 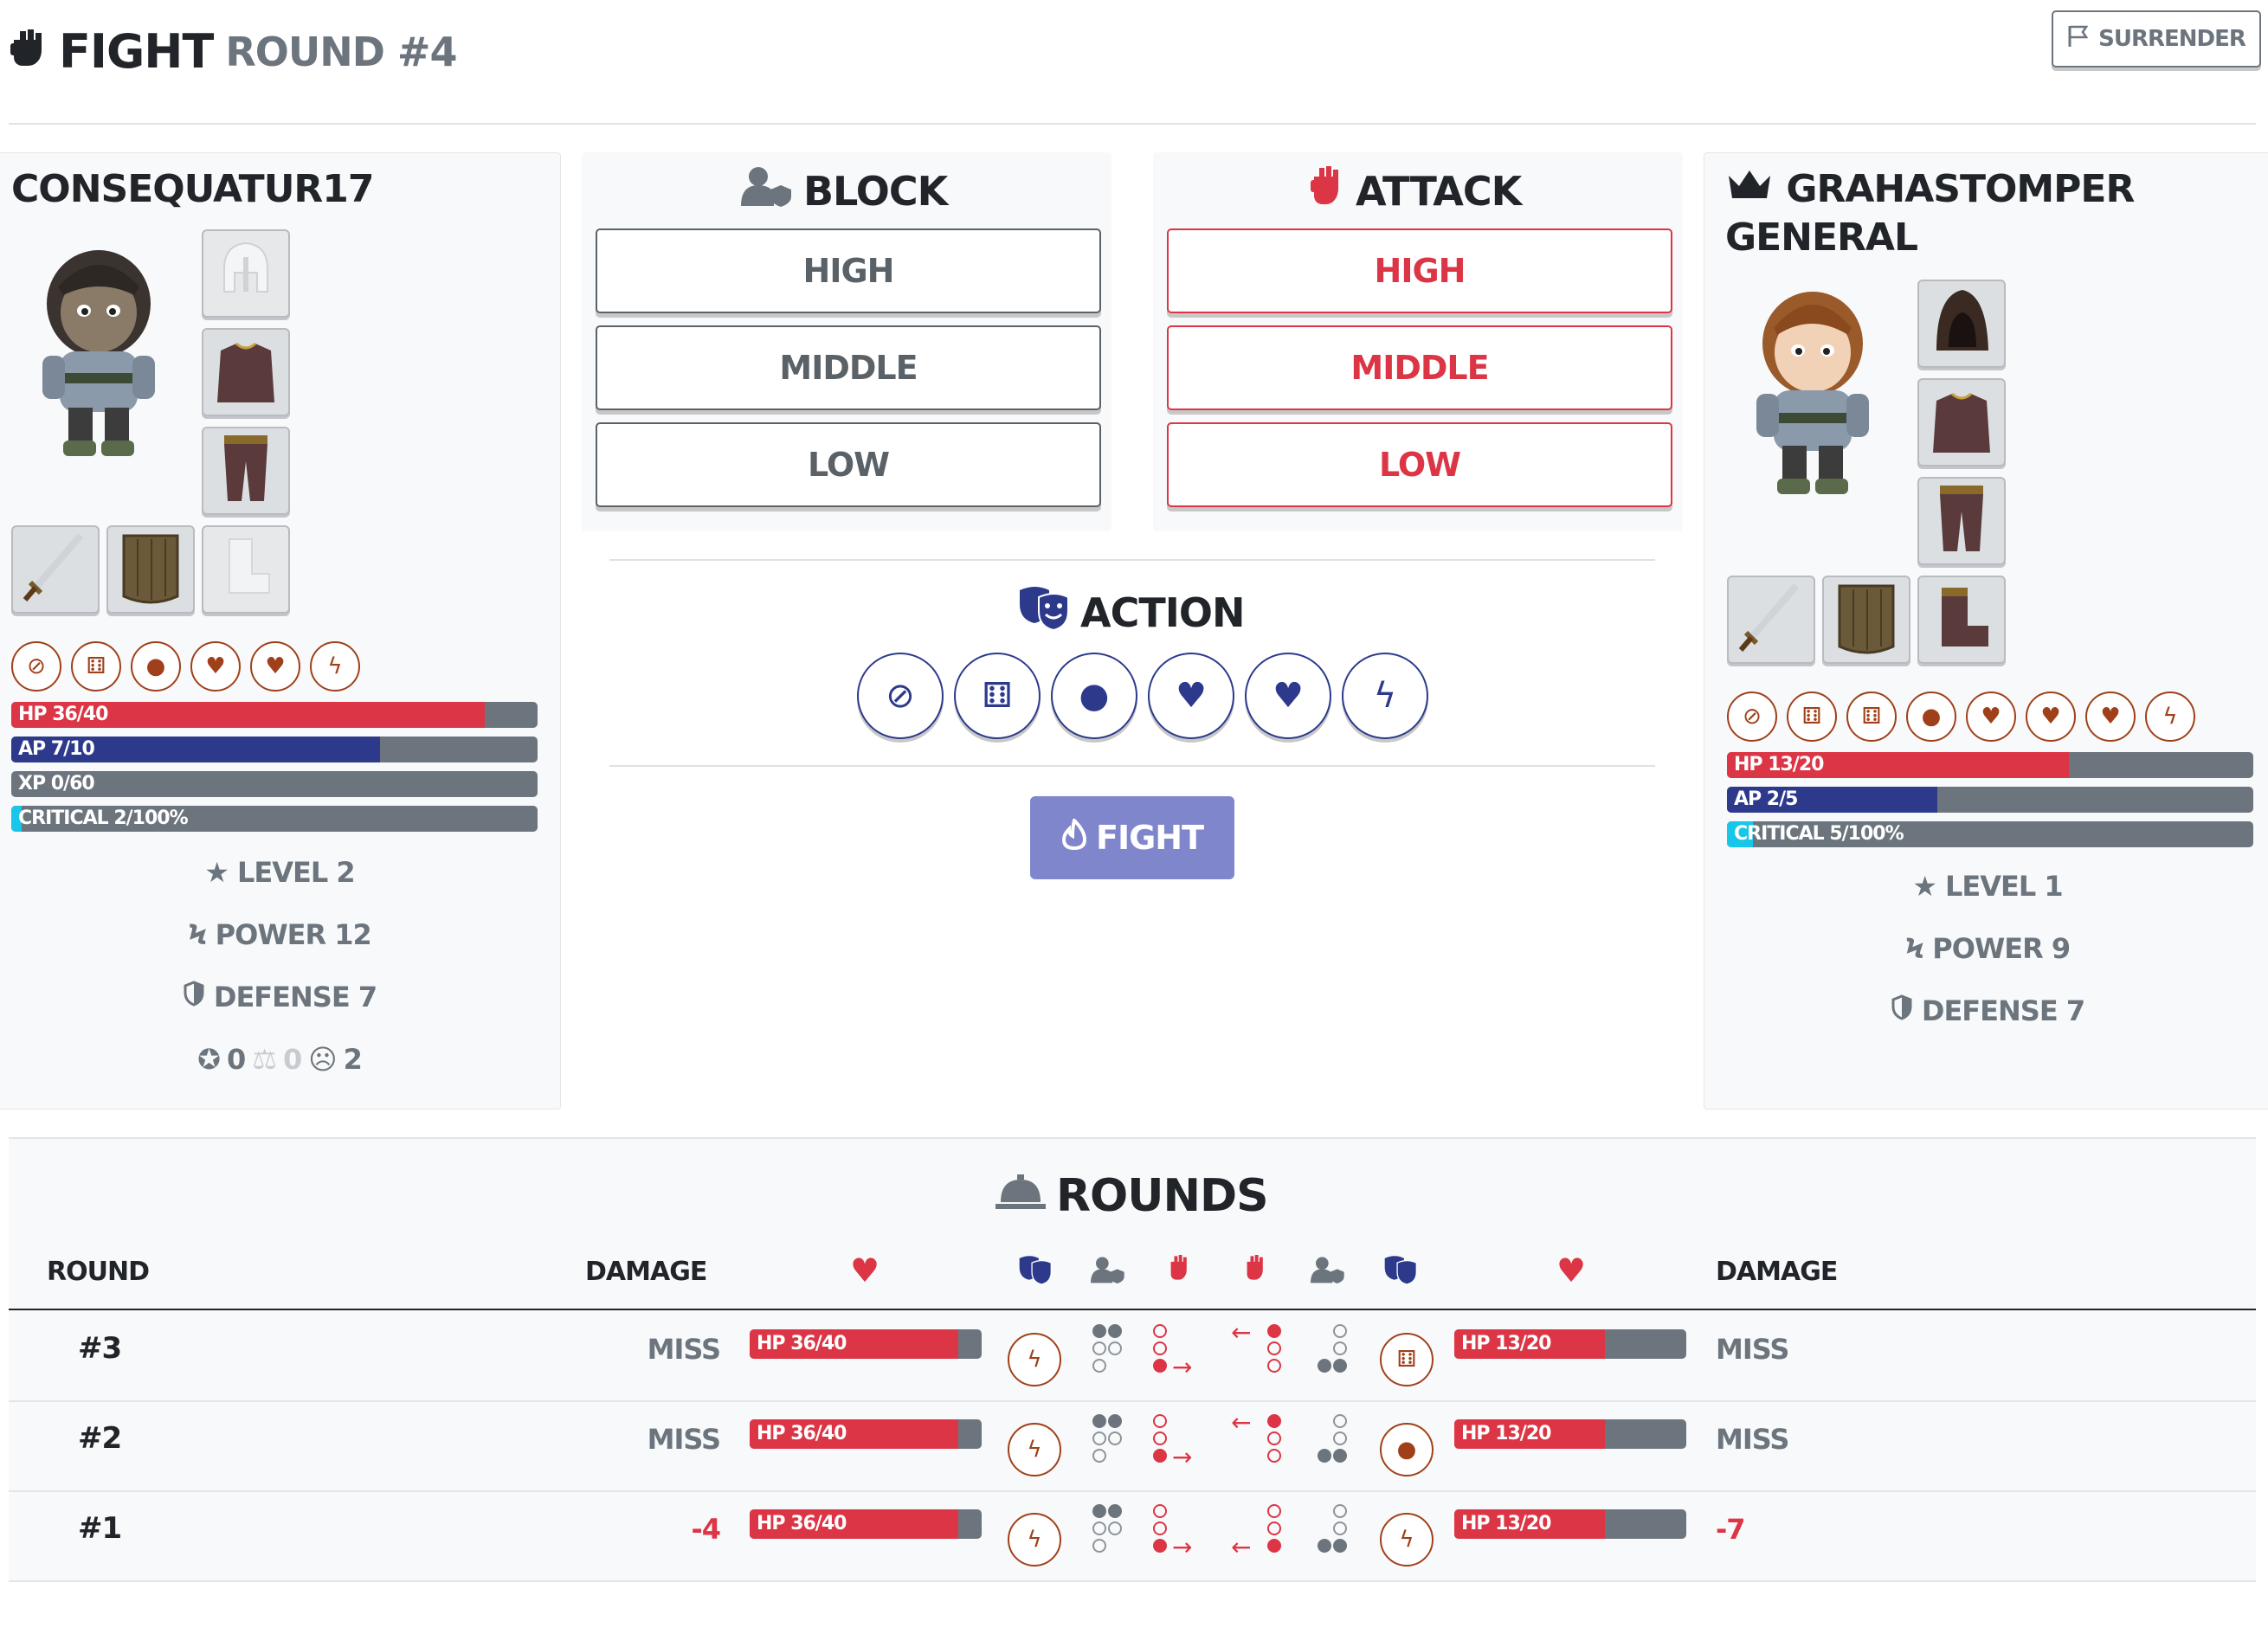 What do you see at coordinates (875, 191) in the screenshot?
I see `block-title: Block` at bounding box center [875, 191].